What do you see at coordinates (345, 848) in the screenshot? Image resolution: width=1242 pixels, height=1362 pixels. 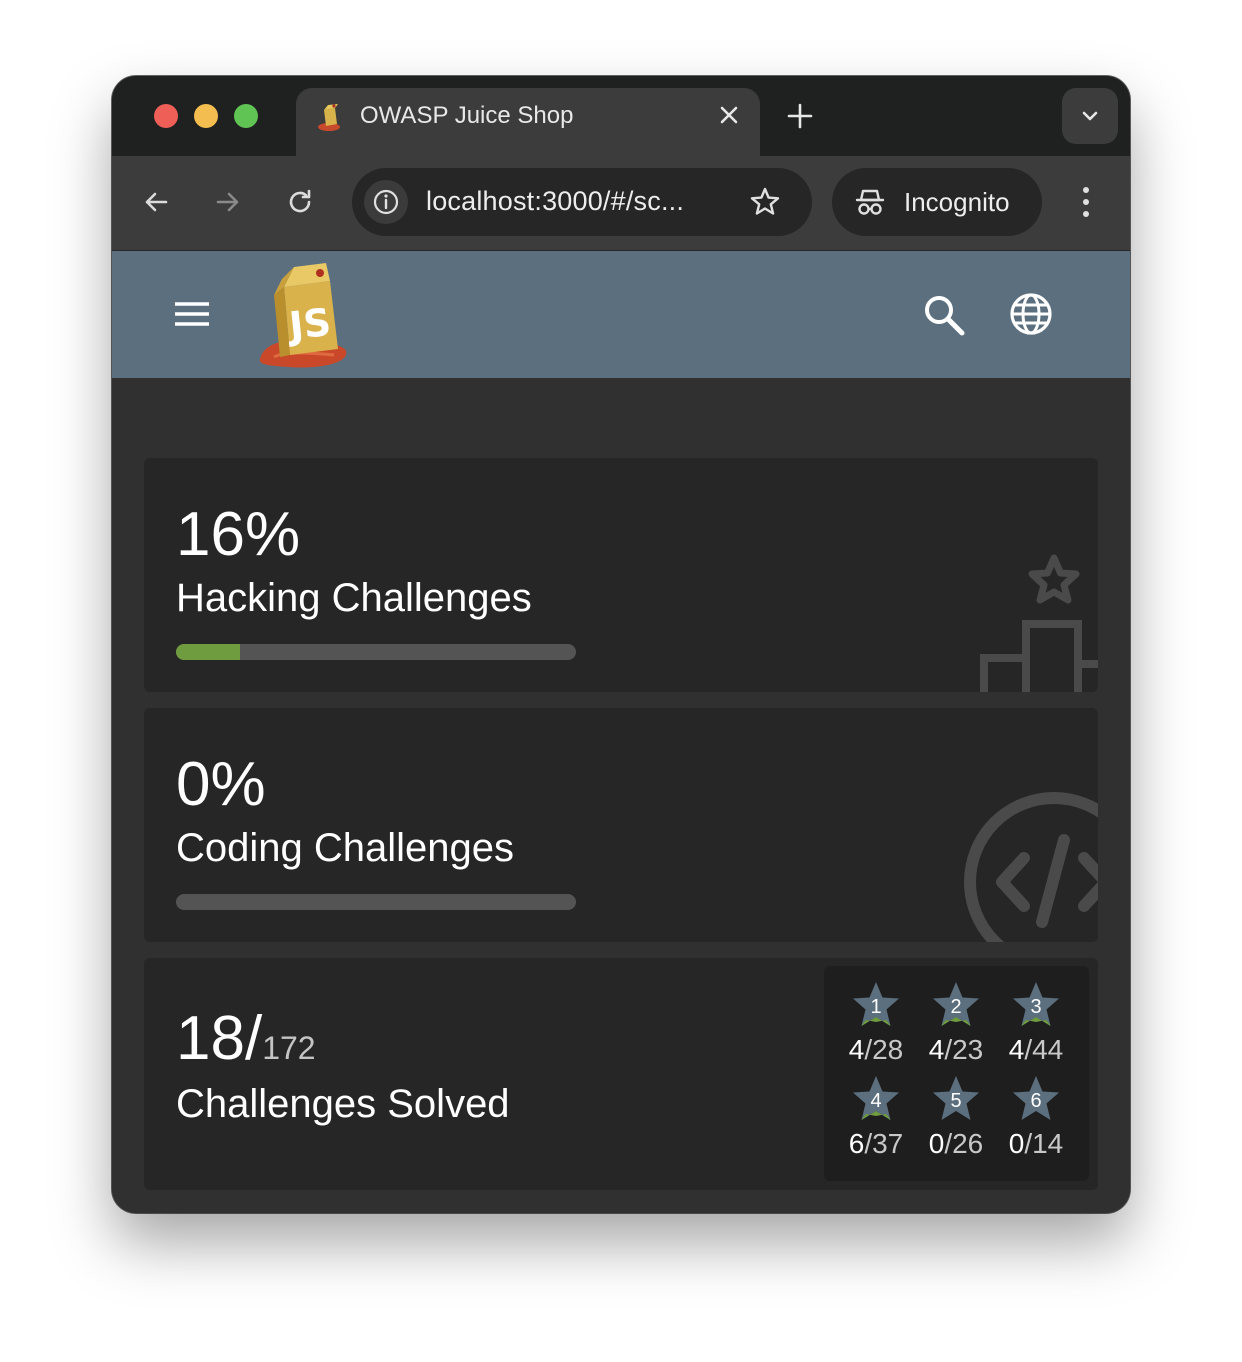 I see `coding-label: Coding Challenges` at bounding box center [345, 848].